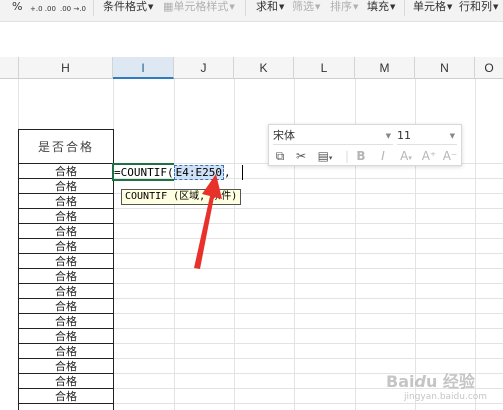 The height and width of the screenshot is (410, 503). I want to click on font-size-select: 11 ▼, so click(427, 137).